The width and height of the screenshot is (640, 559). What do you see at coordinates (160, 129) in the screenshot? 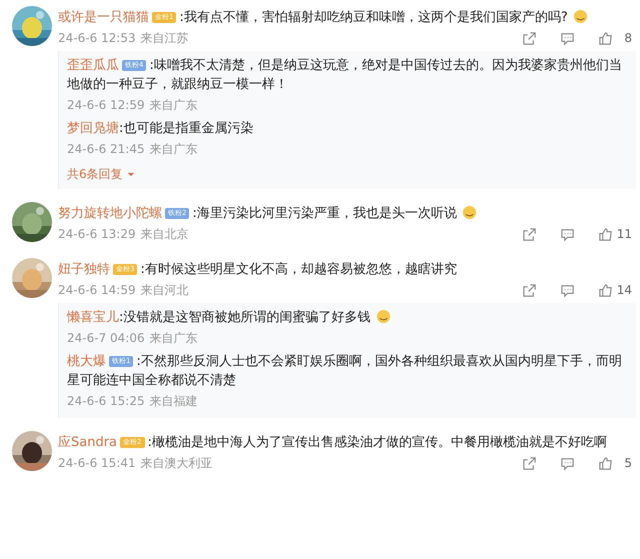
I see `reply-text: 梦回凫塘:也可能是指重金属污染` at bounding box center [160, 129].